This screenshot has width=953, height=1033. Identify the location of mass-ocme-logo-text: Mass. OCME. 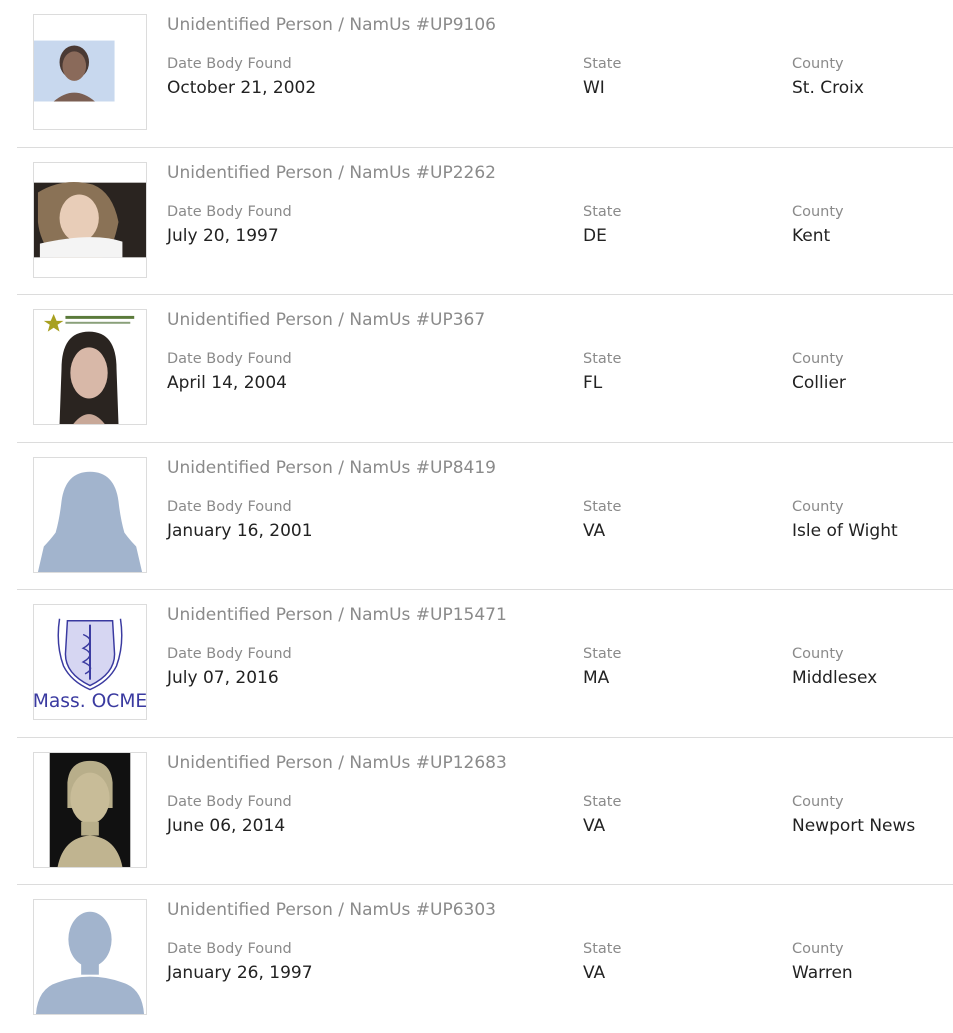
(90, 701).